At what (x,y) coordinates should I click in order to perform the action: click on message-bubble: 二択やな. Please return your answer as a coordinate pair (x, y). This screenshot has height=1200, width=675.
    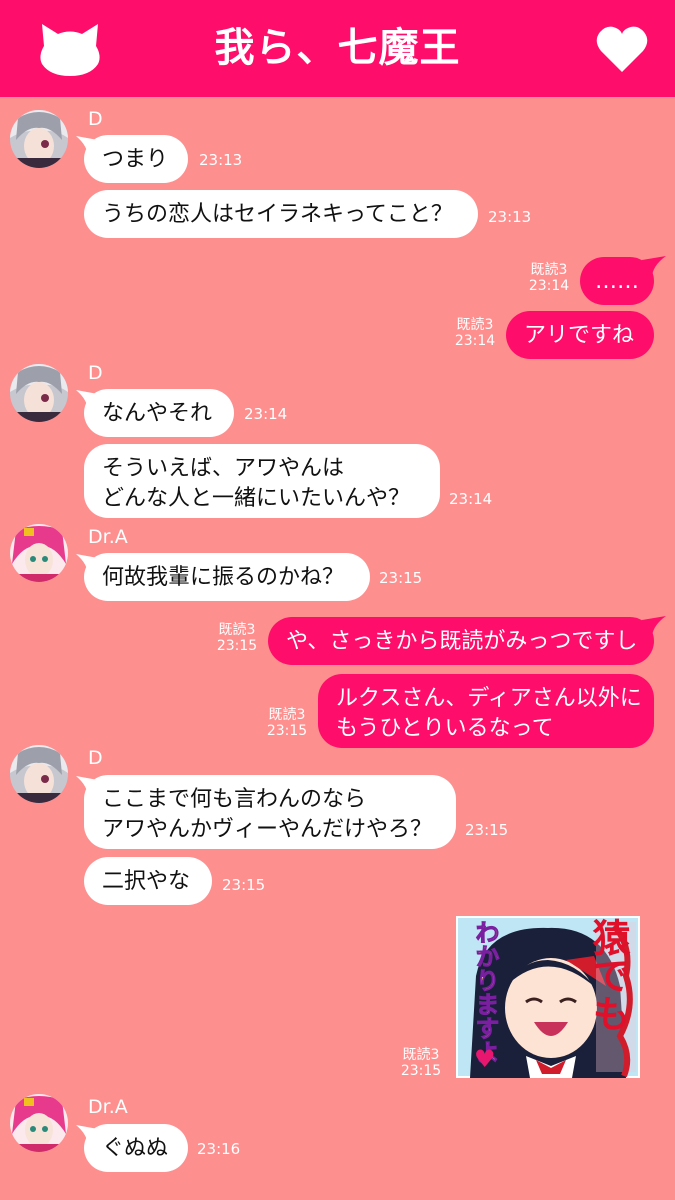
    Looking at the image, I should click on (148, 881).